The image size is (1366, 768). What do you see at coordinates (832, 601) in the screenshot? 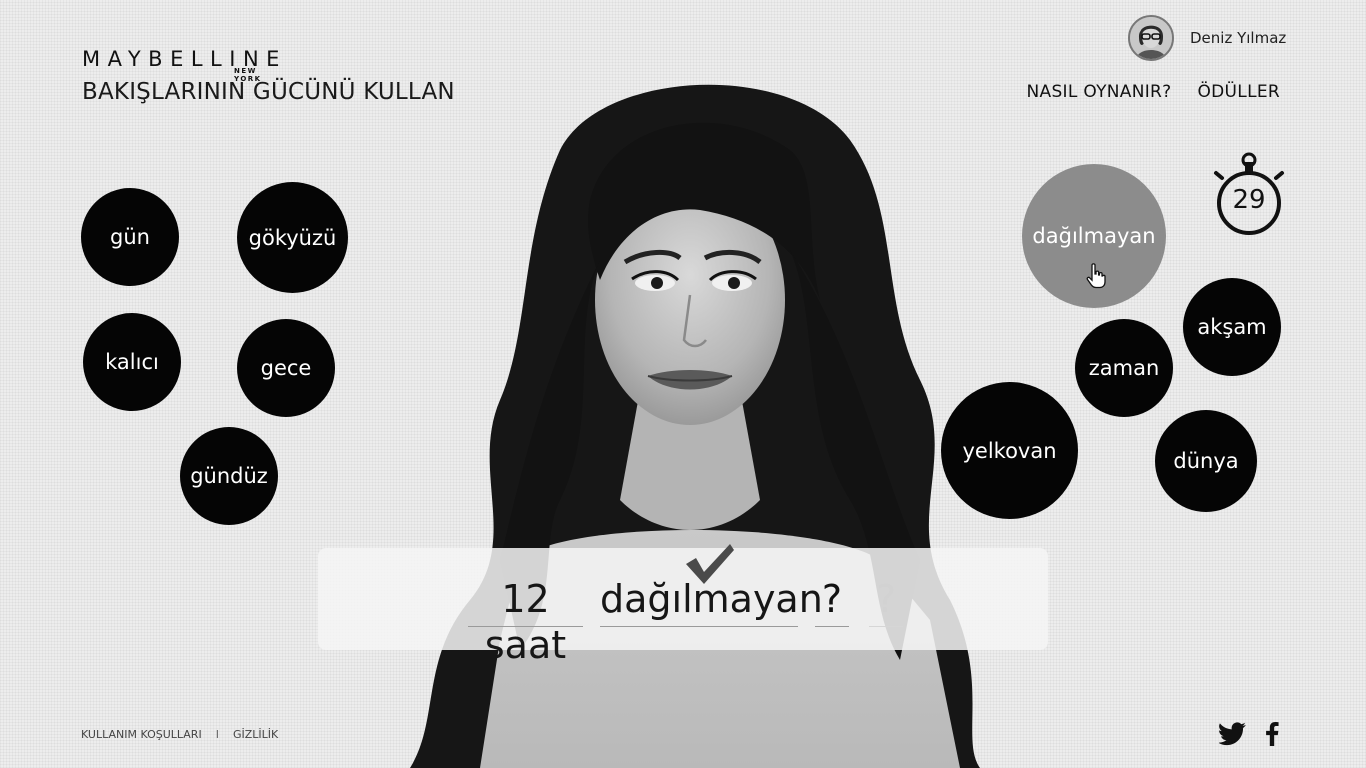
I see `answer-slot-3: ?` at bounding box center [832, 601].